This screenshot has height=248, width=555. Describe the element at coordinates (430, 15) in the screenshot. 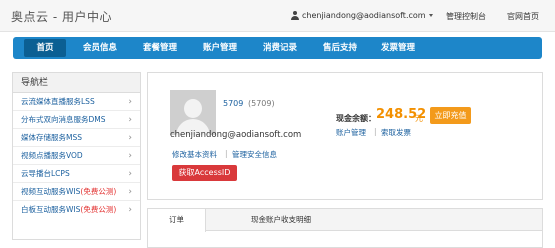

I see `chevron-down-icon` at that location.